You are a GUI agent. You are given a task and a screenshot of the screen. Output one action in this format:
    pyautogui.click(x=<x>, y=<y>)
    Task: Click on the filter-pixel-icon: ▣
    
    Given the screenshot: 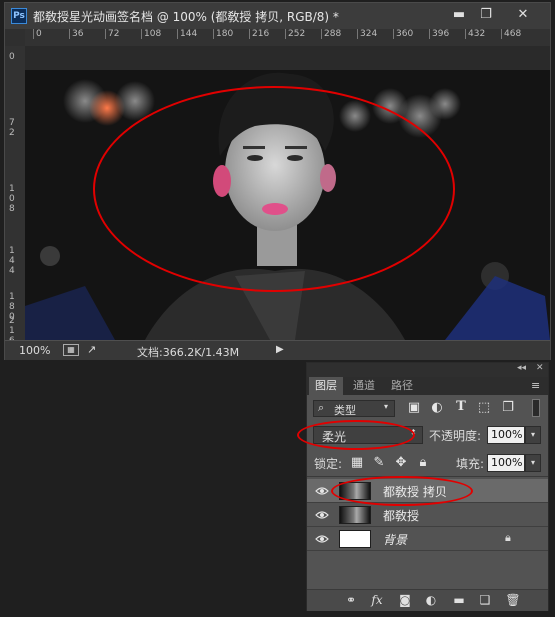 What is the action you would take?
    pyautogui.click(x=414, y=408)
    